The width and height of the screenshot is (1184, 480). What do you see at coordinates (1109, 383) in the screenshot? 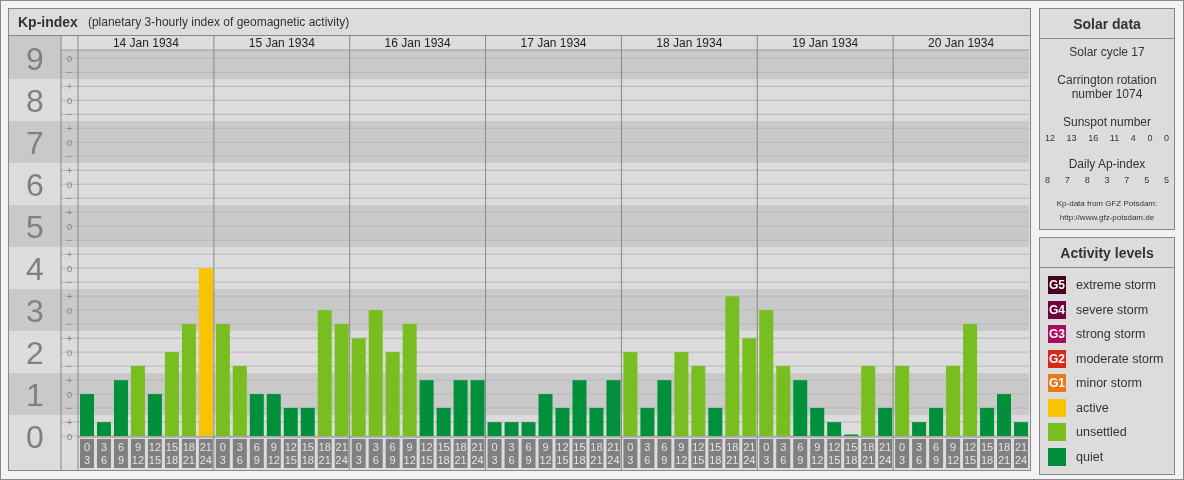
I see `level-label: minor storm` at bounding box center [1109, 383].